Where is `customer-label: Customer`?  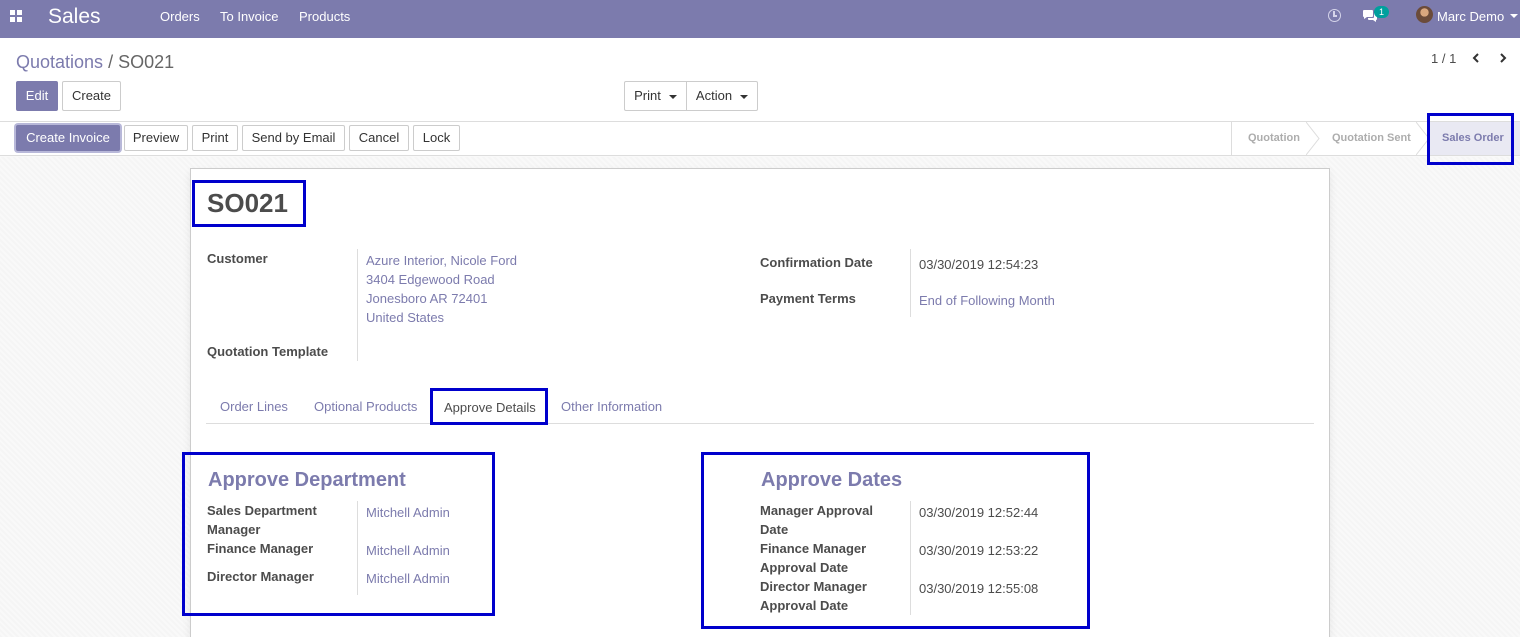
customer-label: Customer is located at coordinates (237, 258).